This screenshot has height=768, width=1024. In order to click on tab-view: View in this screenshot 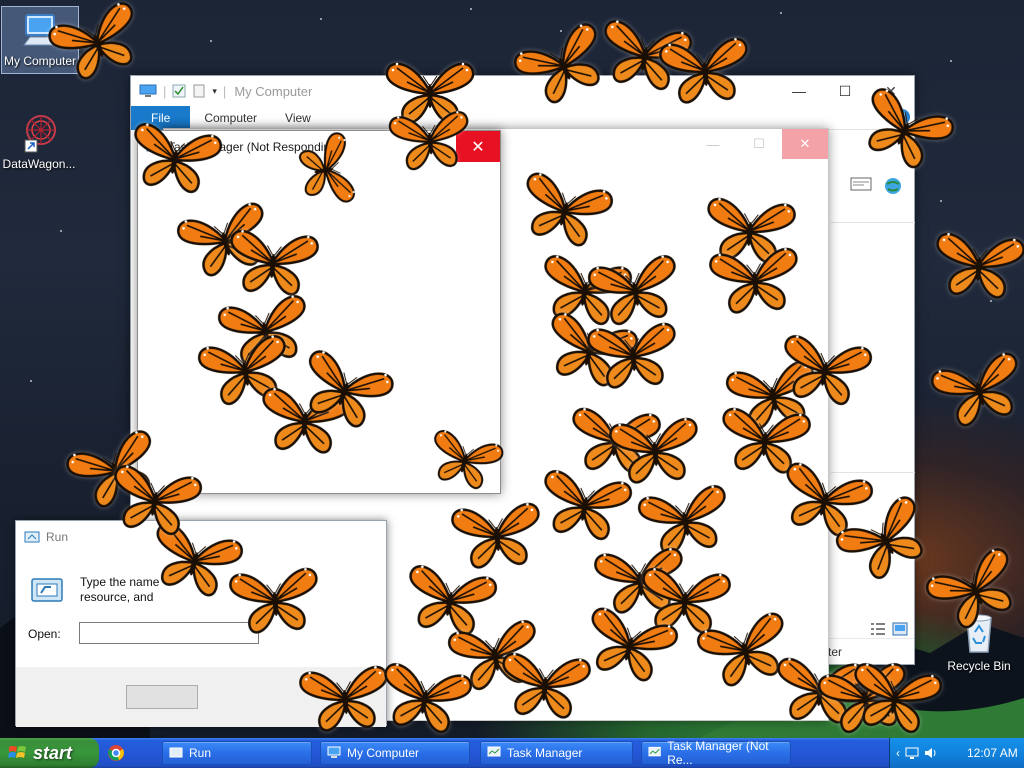, I will do `click(298, 118)`.